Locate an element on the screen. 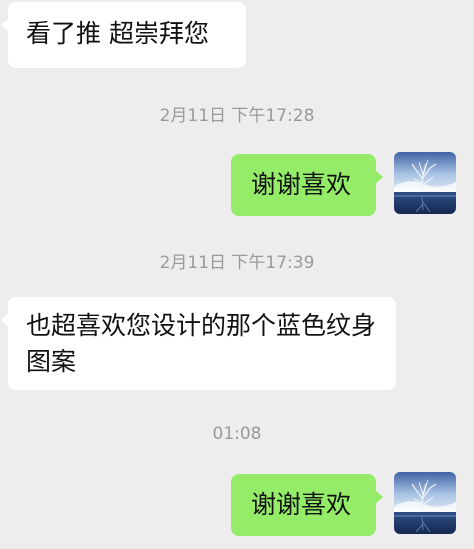 Image resolution: width=474 pixels, height=549 pixels. timestamp-text: 01:08 is located at coordinates (237, 434).